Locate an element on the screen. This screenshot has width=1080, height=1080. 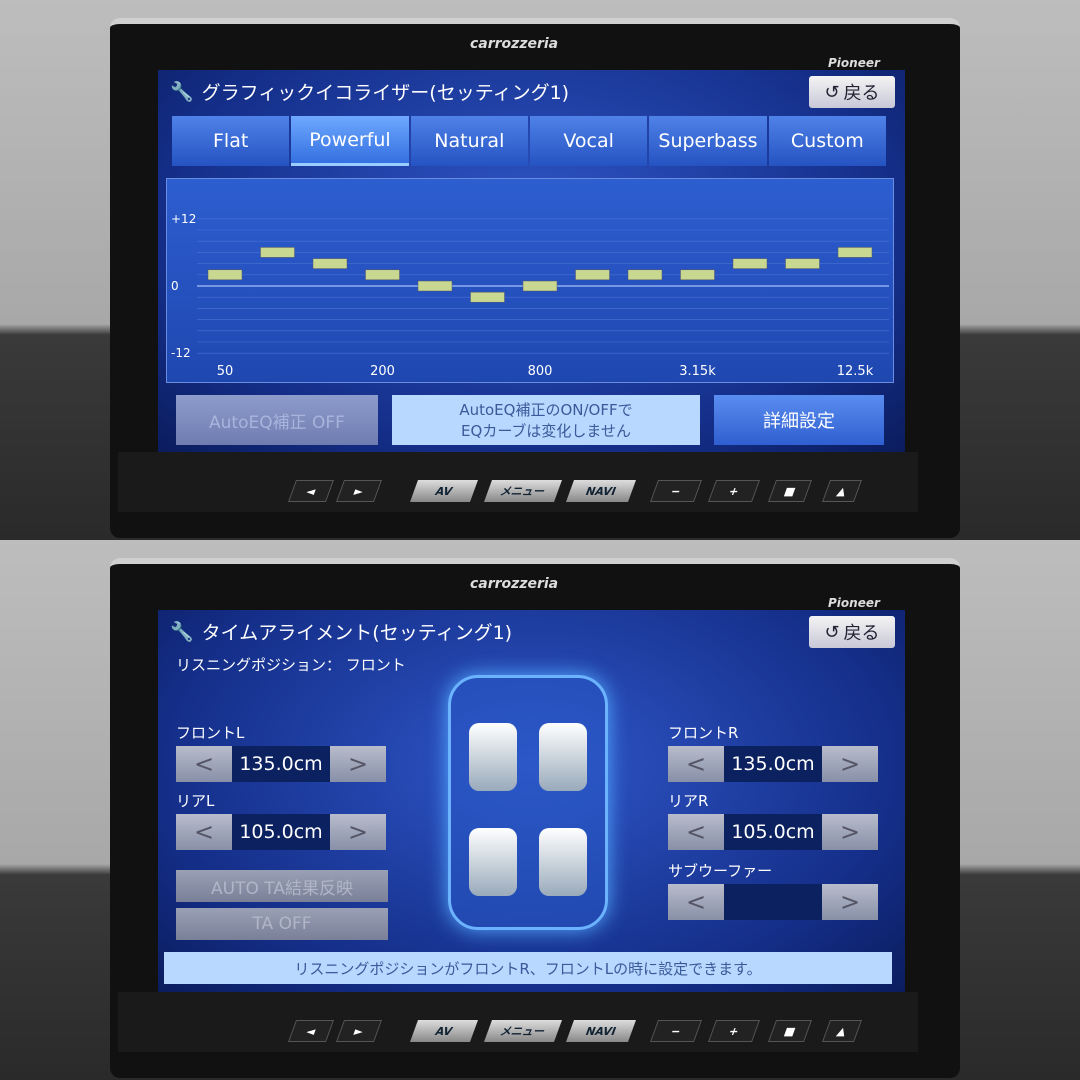
eq-band-2k is located at coordinates (645, 275).